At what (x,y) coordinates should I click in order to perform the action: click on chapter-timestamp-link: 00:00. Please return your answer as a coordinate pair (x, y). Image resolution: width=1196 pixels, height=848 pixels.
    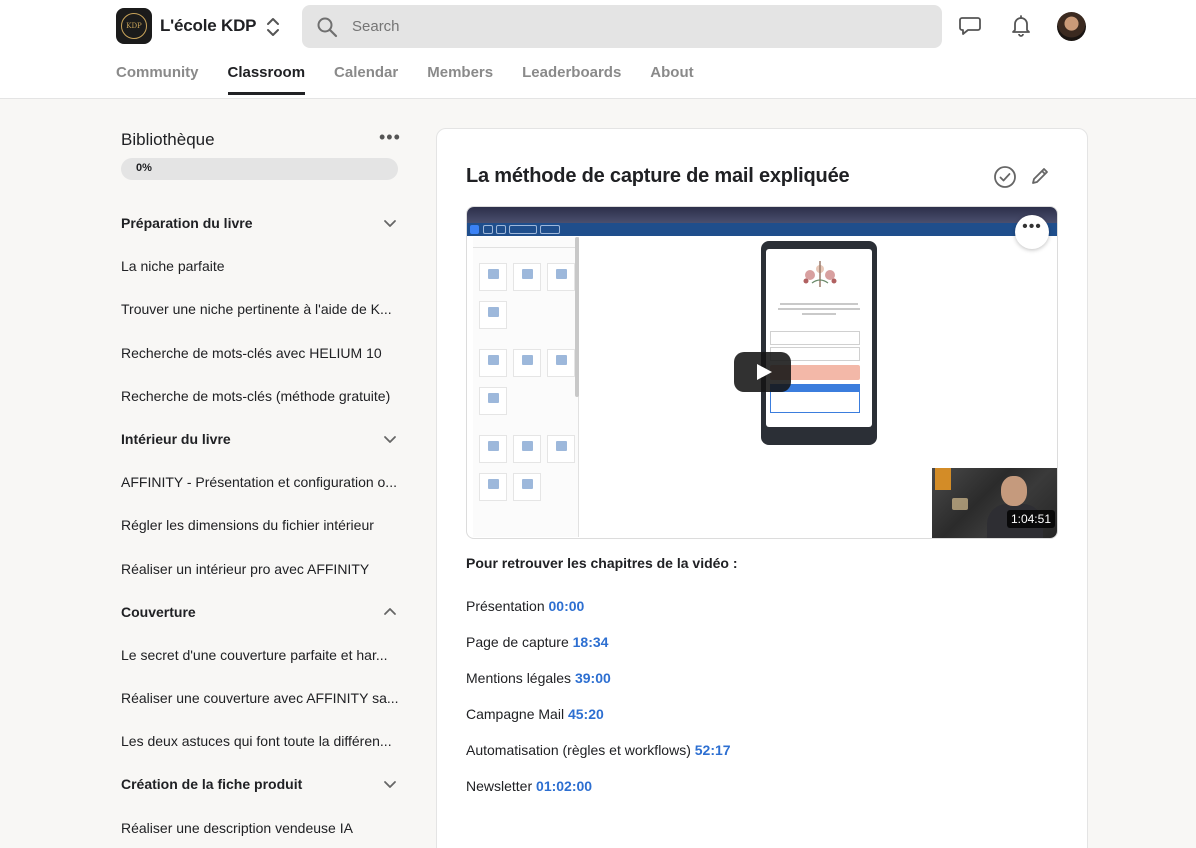
    Looking at the image, I should click on (567, 606).